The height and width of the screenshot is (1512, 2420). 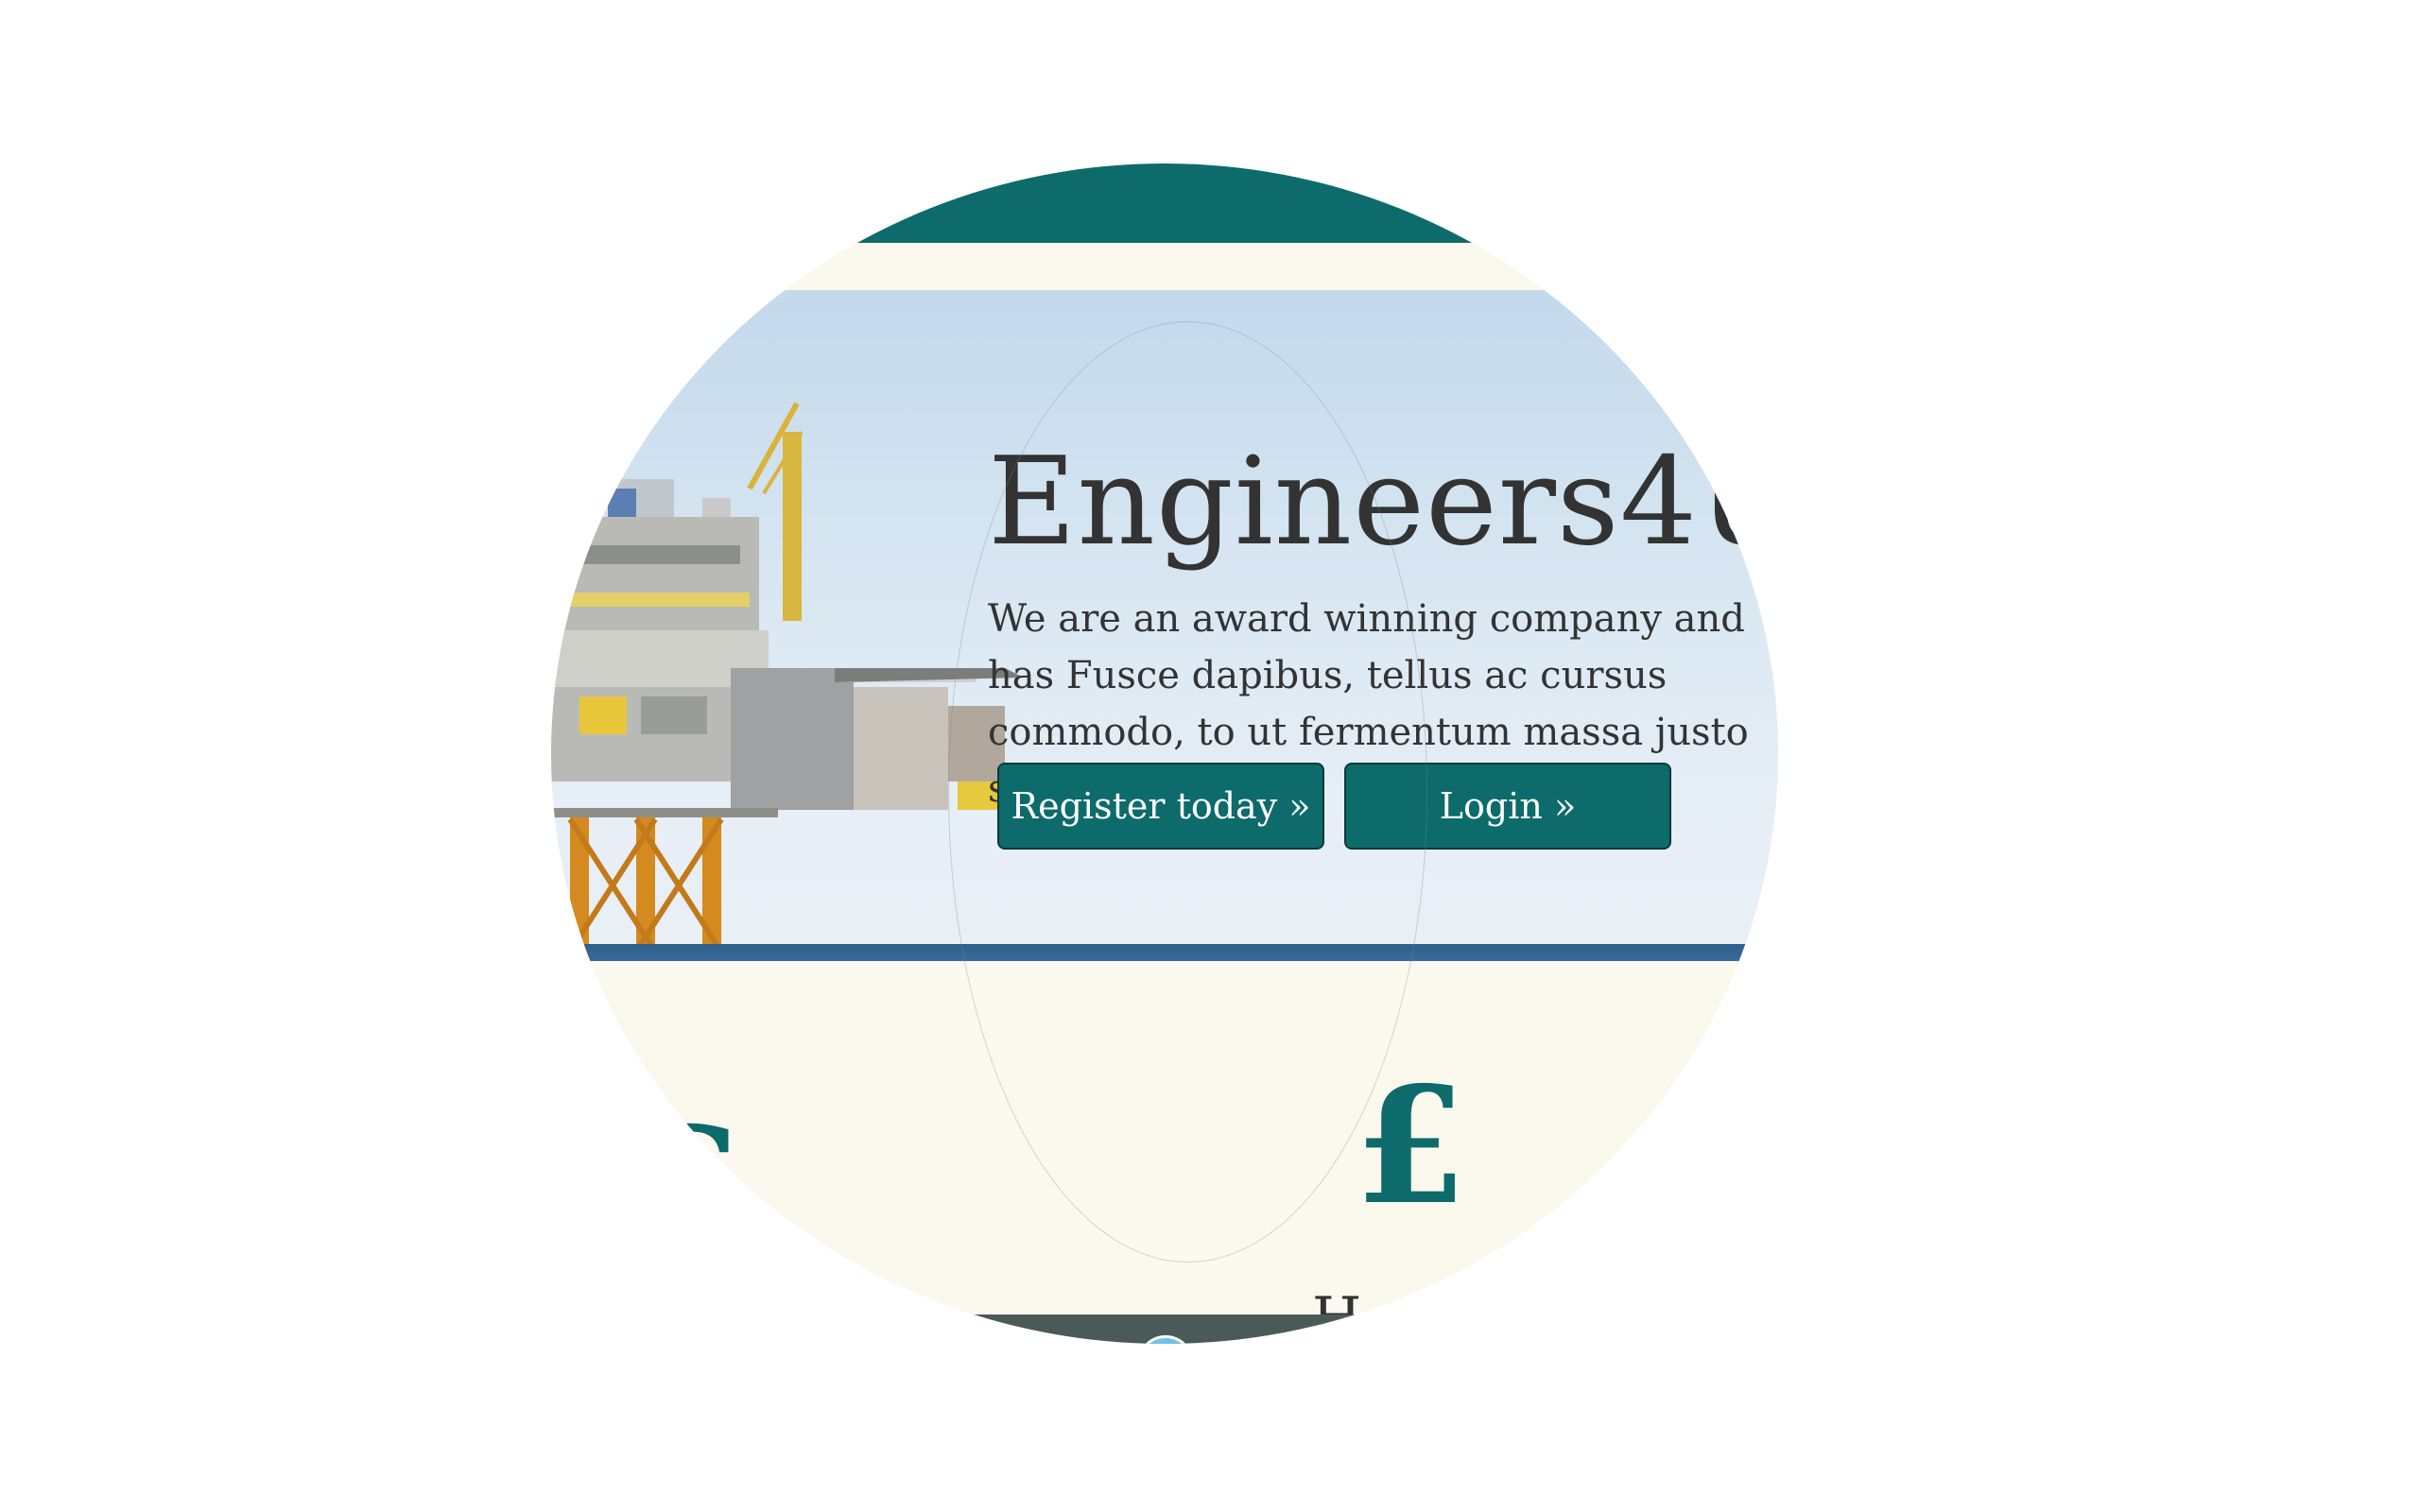 What do you see at coordinates (1164, 266) in the screenshot?
I see `header-spacer` at bounding box center [1164, 266].